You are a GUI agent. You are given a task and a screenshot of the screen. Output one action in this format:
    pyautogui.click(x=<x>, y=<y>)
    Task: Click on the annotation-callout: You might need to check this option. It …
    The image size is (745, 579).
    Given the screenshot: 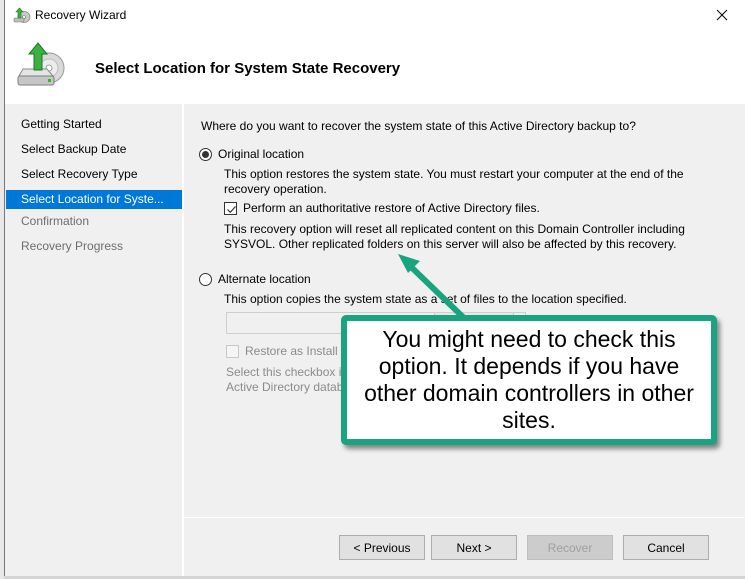 What is the action you would take?
    pyautogui.click(x=529, y=380)
    